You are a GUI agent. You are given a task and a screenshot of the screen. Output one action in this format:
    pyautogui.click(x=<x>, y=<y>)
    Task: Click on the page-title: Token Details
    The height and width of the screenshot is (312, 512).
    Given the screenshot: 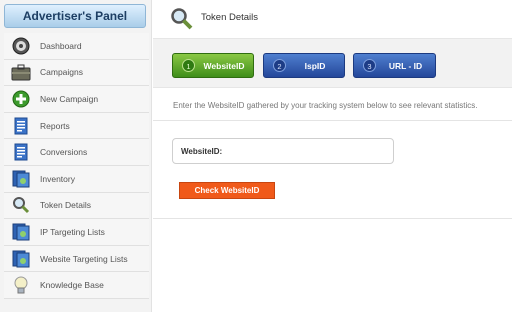 What is the action you would take?
    pyautogui.click(x=230, y=17)
    